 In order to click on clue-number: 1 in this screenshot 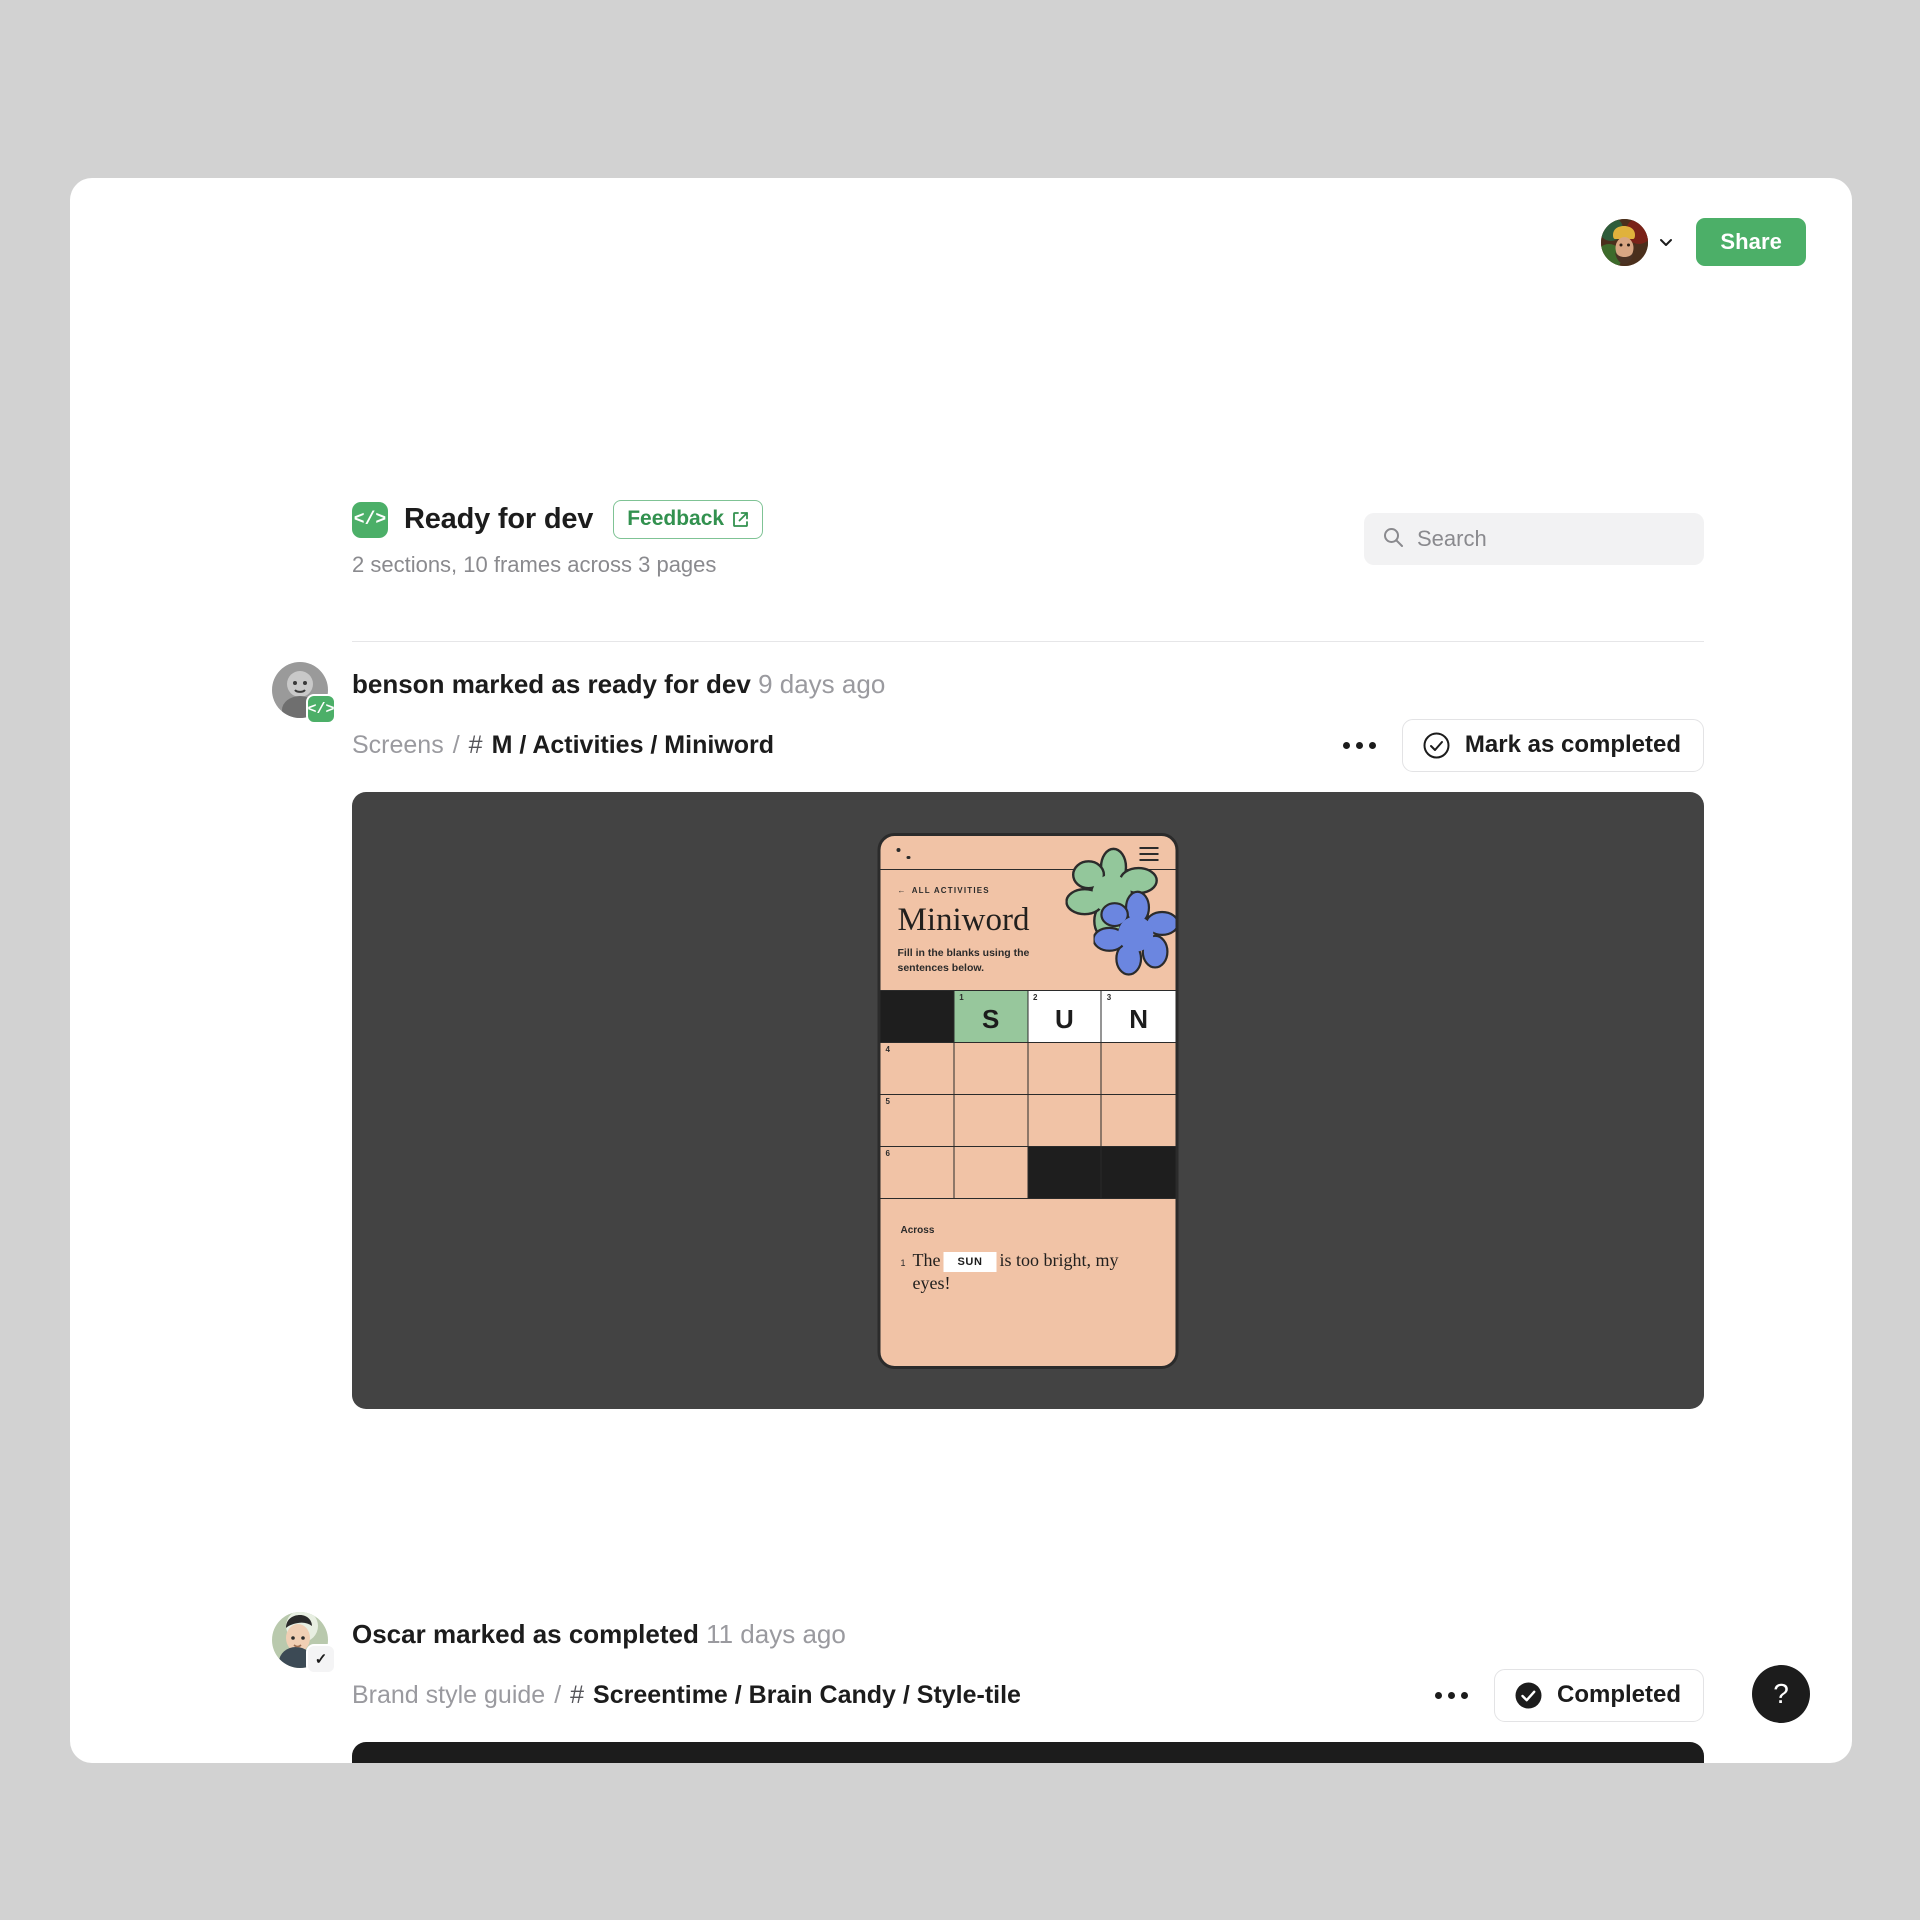, I will do `click(903, 1263)`.